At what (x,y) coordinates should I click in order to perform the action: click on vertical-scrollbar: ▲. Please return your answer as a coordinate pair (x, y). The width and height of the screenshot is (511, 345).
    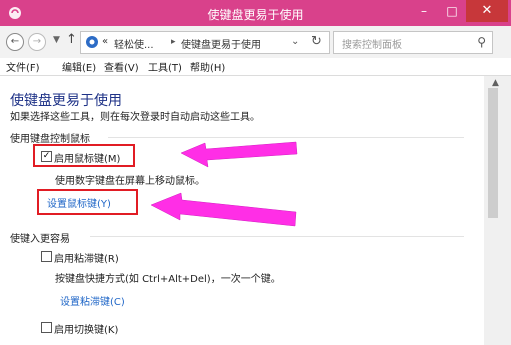
    Looking at the image, I should click on (497, 210).